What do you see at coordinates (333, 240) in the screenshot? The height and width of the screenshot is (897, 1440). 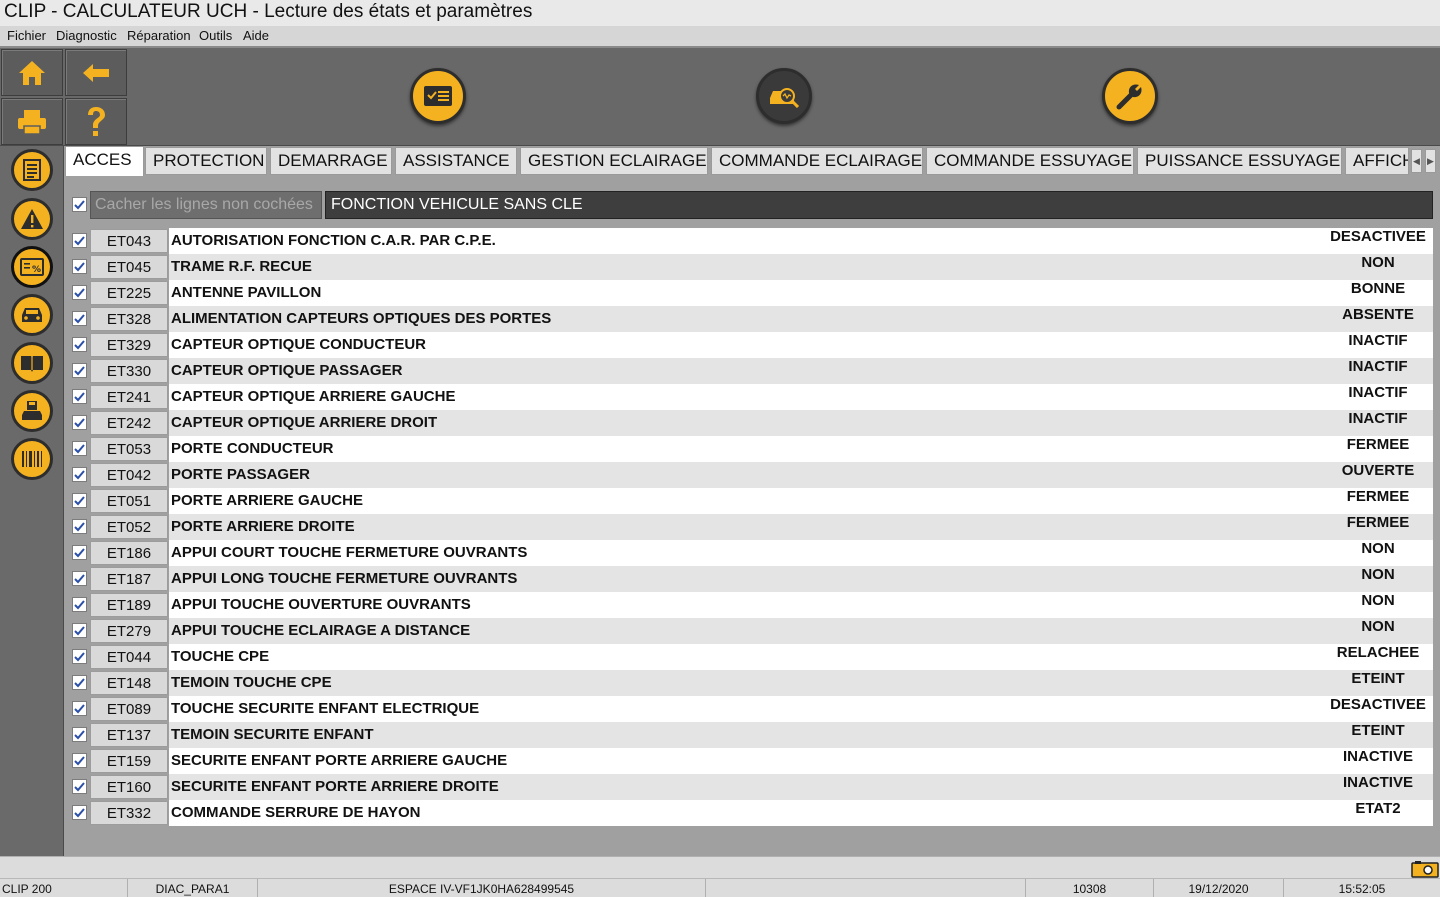 I see `parameter-label: AUTORISATION FONCTION C.A.R. PAR C.P.E.` at bounding box center [333, 240].